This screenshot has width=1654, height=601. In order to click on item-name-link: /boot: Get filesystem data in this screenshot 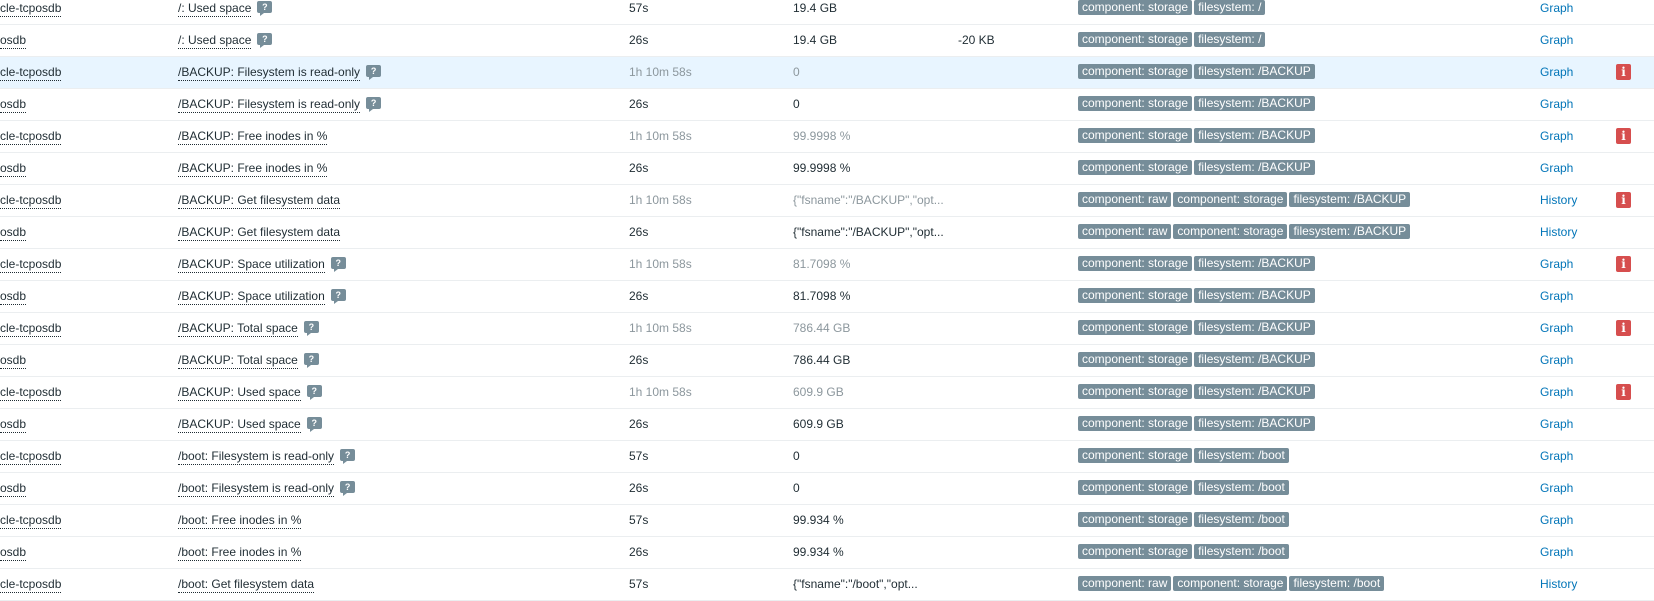, I will do `click(246, 585)`.